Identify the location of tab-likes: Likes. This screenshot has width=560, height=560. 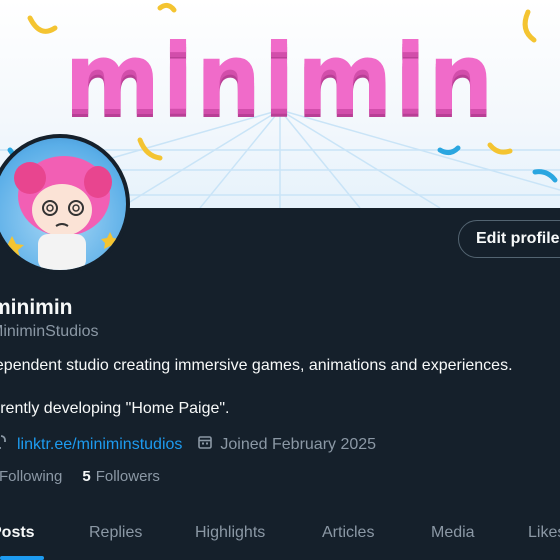
(544, 533).